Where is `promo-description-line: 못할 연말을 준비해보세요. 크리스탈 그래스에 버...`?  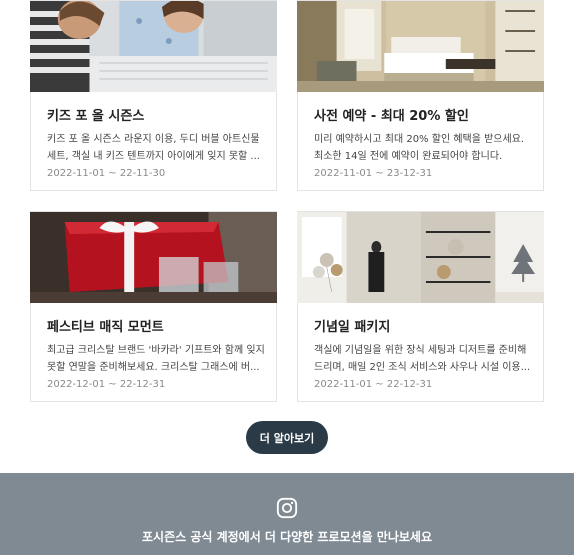 promo-description-line: 못할 연말을 준비해보세요. 크리스탈 그래스에 버... is located at coordinates (153, 367).